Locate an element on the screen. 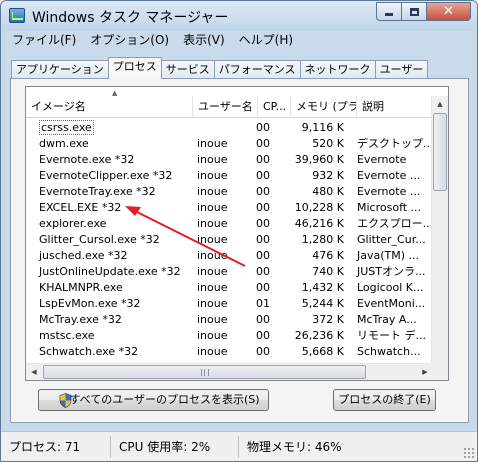 This screenshot has width=478, height=462. resize-grip-icon is located at coordinates (468, 452).